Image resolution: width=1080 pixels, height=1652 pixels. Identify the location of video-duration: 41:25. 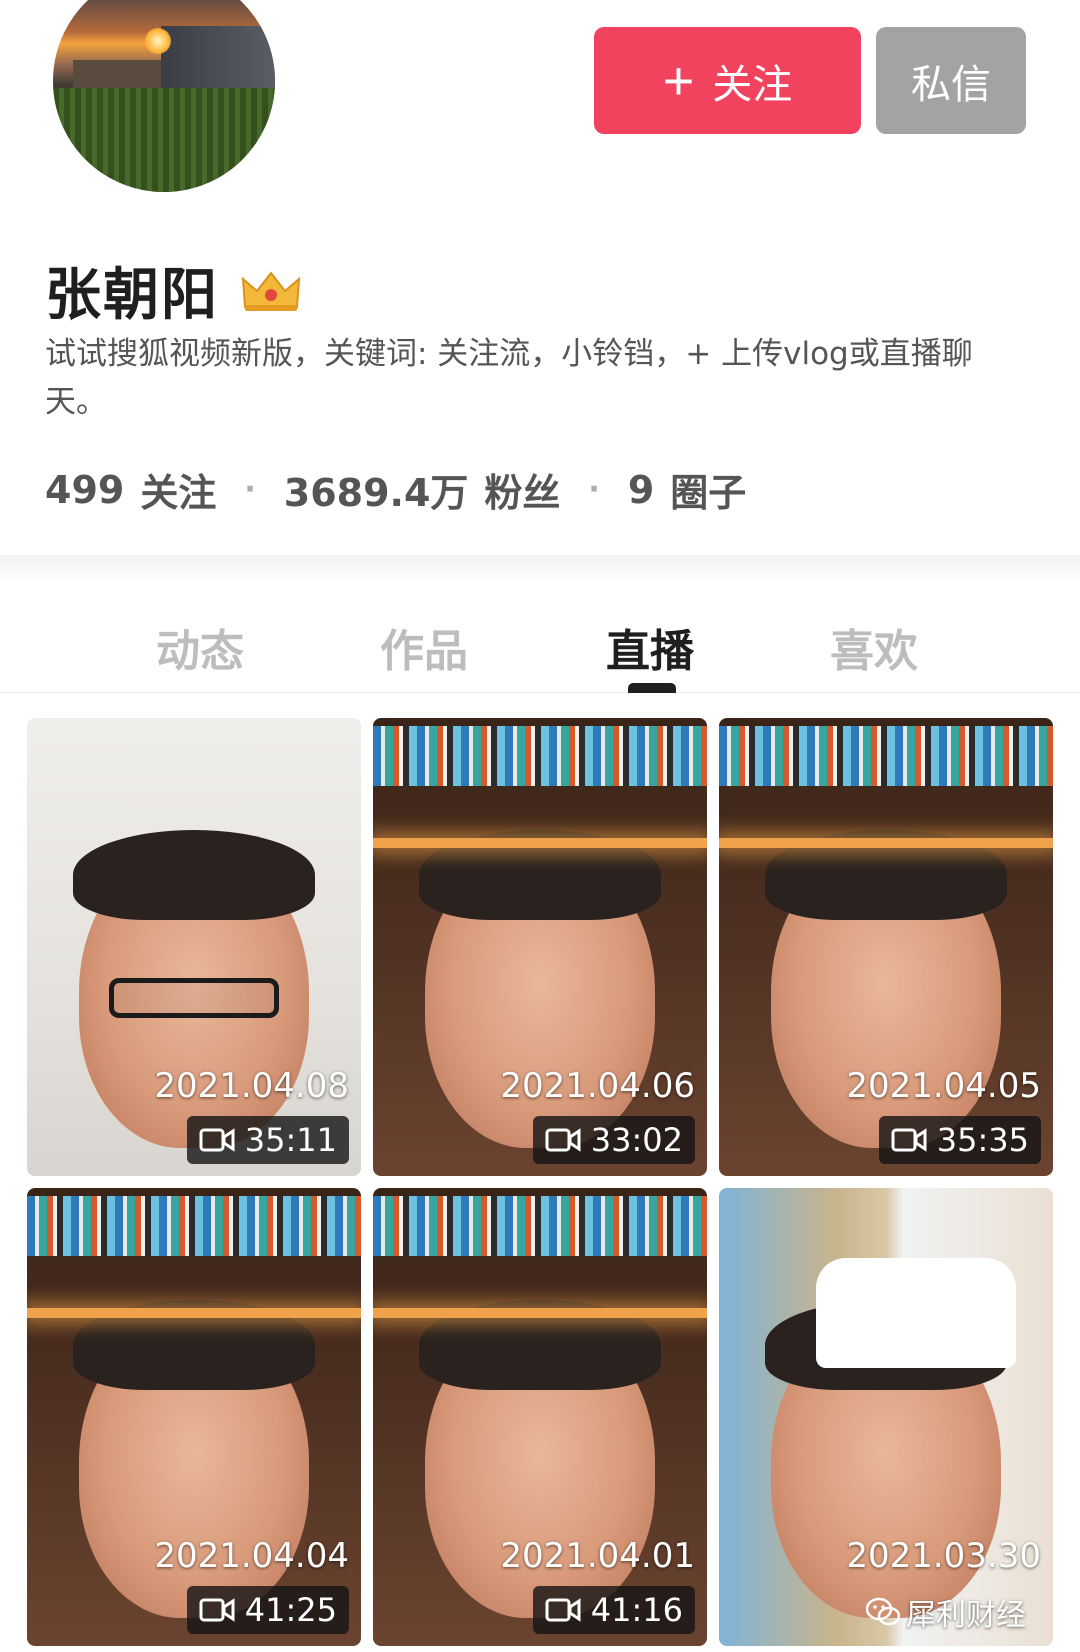
(290, 1610).